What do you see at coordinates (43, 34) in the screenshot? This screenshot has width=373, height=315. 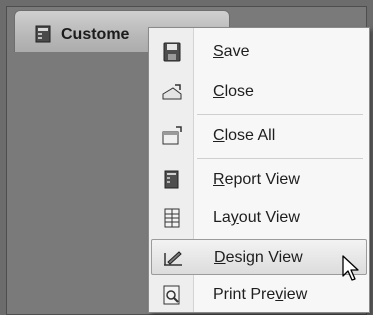 I see `form-icon` at bounding box center [43, 34].